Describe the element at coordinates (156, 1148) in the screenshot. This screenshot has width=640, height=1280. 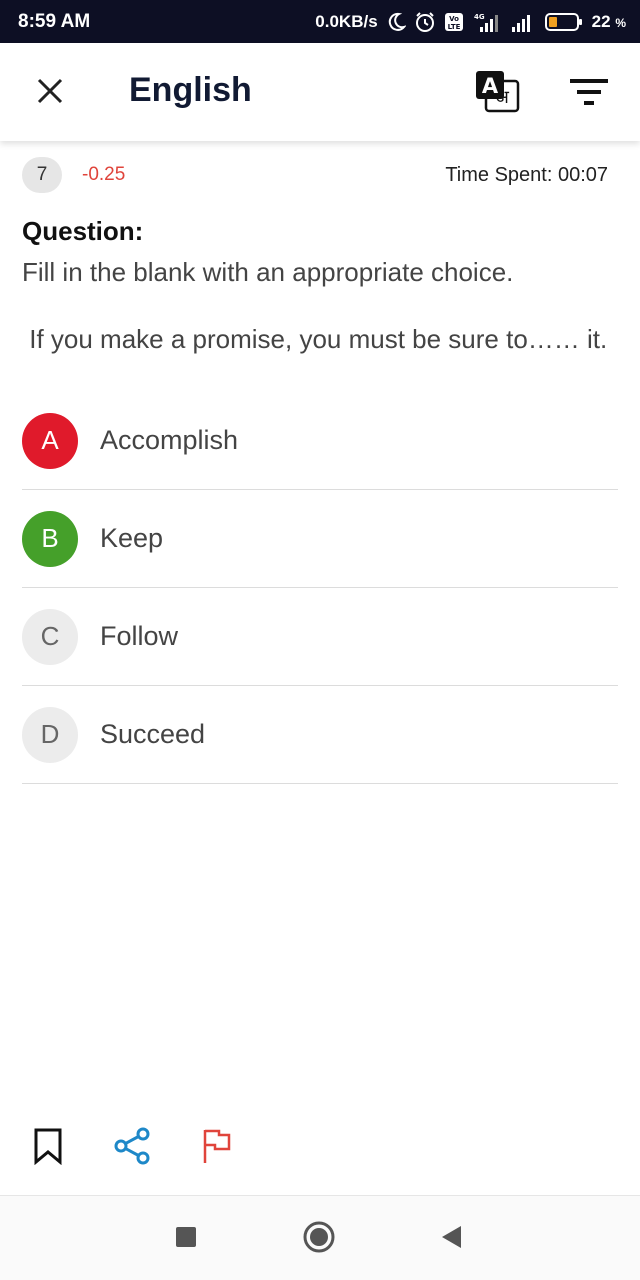
I see `question-actions` at that location.